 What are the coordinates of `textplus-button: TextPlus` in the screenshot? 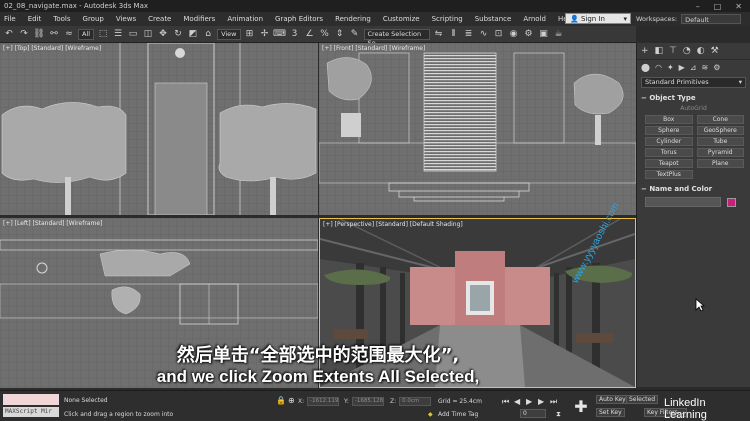 It's located at (669, 174).